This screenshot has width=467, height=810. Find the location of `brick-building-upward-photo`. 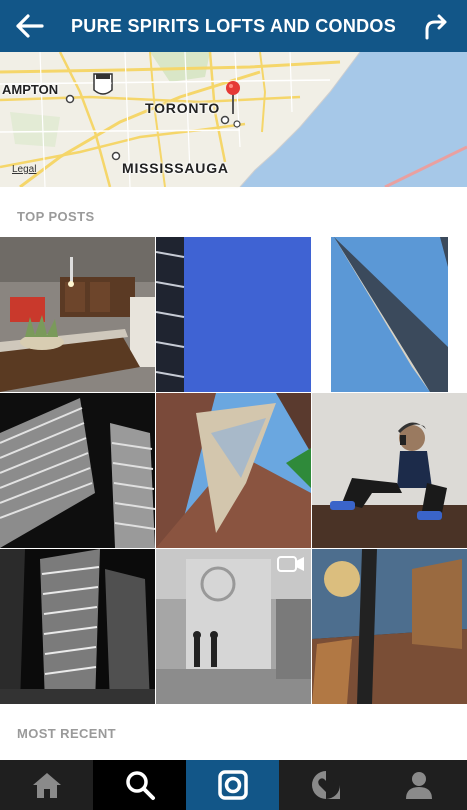

brick-building-upward-photo is located at coordinates (233, 470).